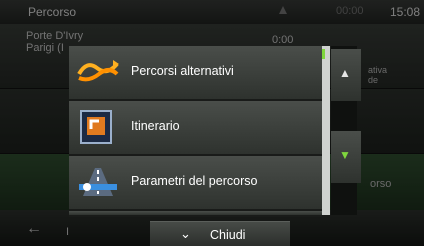 The height and width of the screenshot is (246, 424). What do you see at coordinates (323, 54) in the screenshot?
I see `scroll-position-indicator` at bounding box center [323, 54].